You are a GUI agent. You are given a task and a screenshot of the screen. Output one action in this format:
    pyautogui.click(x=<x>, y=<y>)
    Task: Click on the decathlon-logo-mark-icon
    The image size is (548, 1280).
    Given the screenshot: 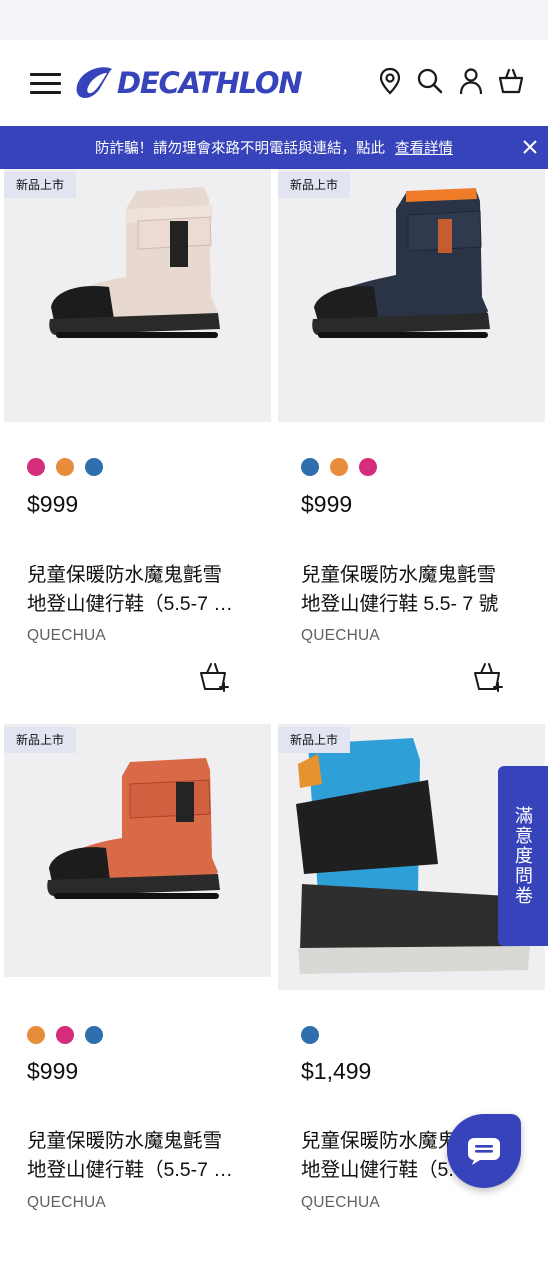 What is the action you would take?
    pyautogui.click(x=94, y=82)
    